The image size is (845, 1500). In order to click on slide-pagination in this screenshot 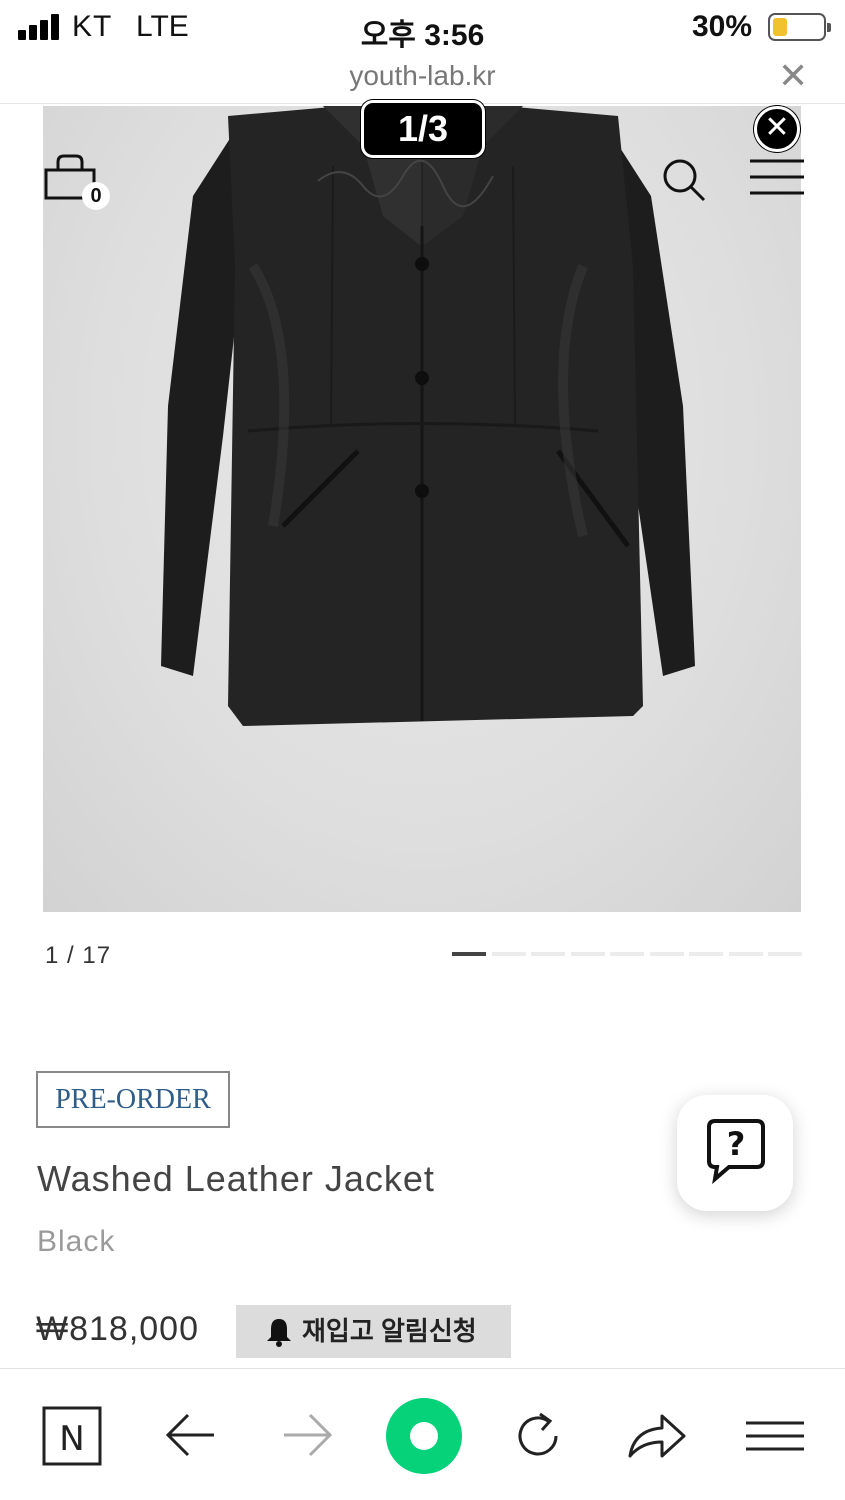, I will do `click(628, 954)`.